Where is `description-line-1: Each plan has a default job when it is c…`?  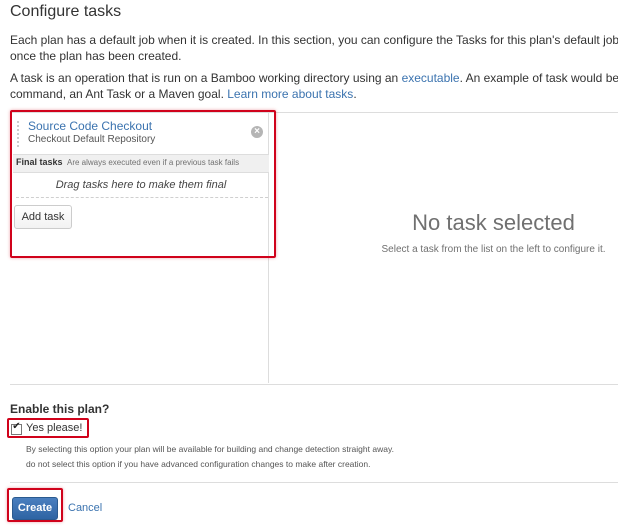
description-line-1: Each plan has a default job when it is c… is located at coordinates (314, 40).